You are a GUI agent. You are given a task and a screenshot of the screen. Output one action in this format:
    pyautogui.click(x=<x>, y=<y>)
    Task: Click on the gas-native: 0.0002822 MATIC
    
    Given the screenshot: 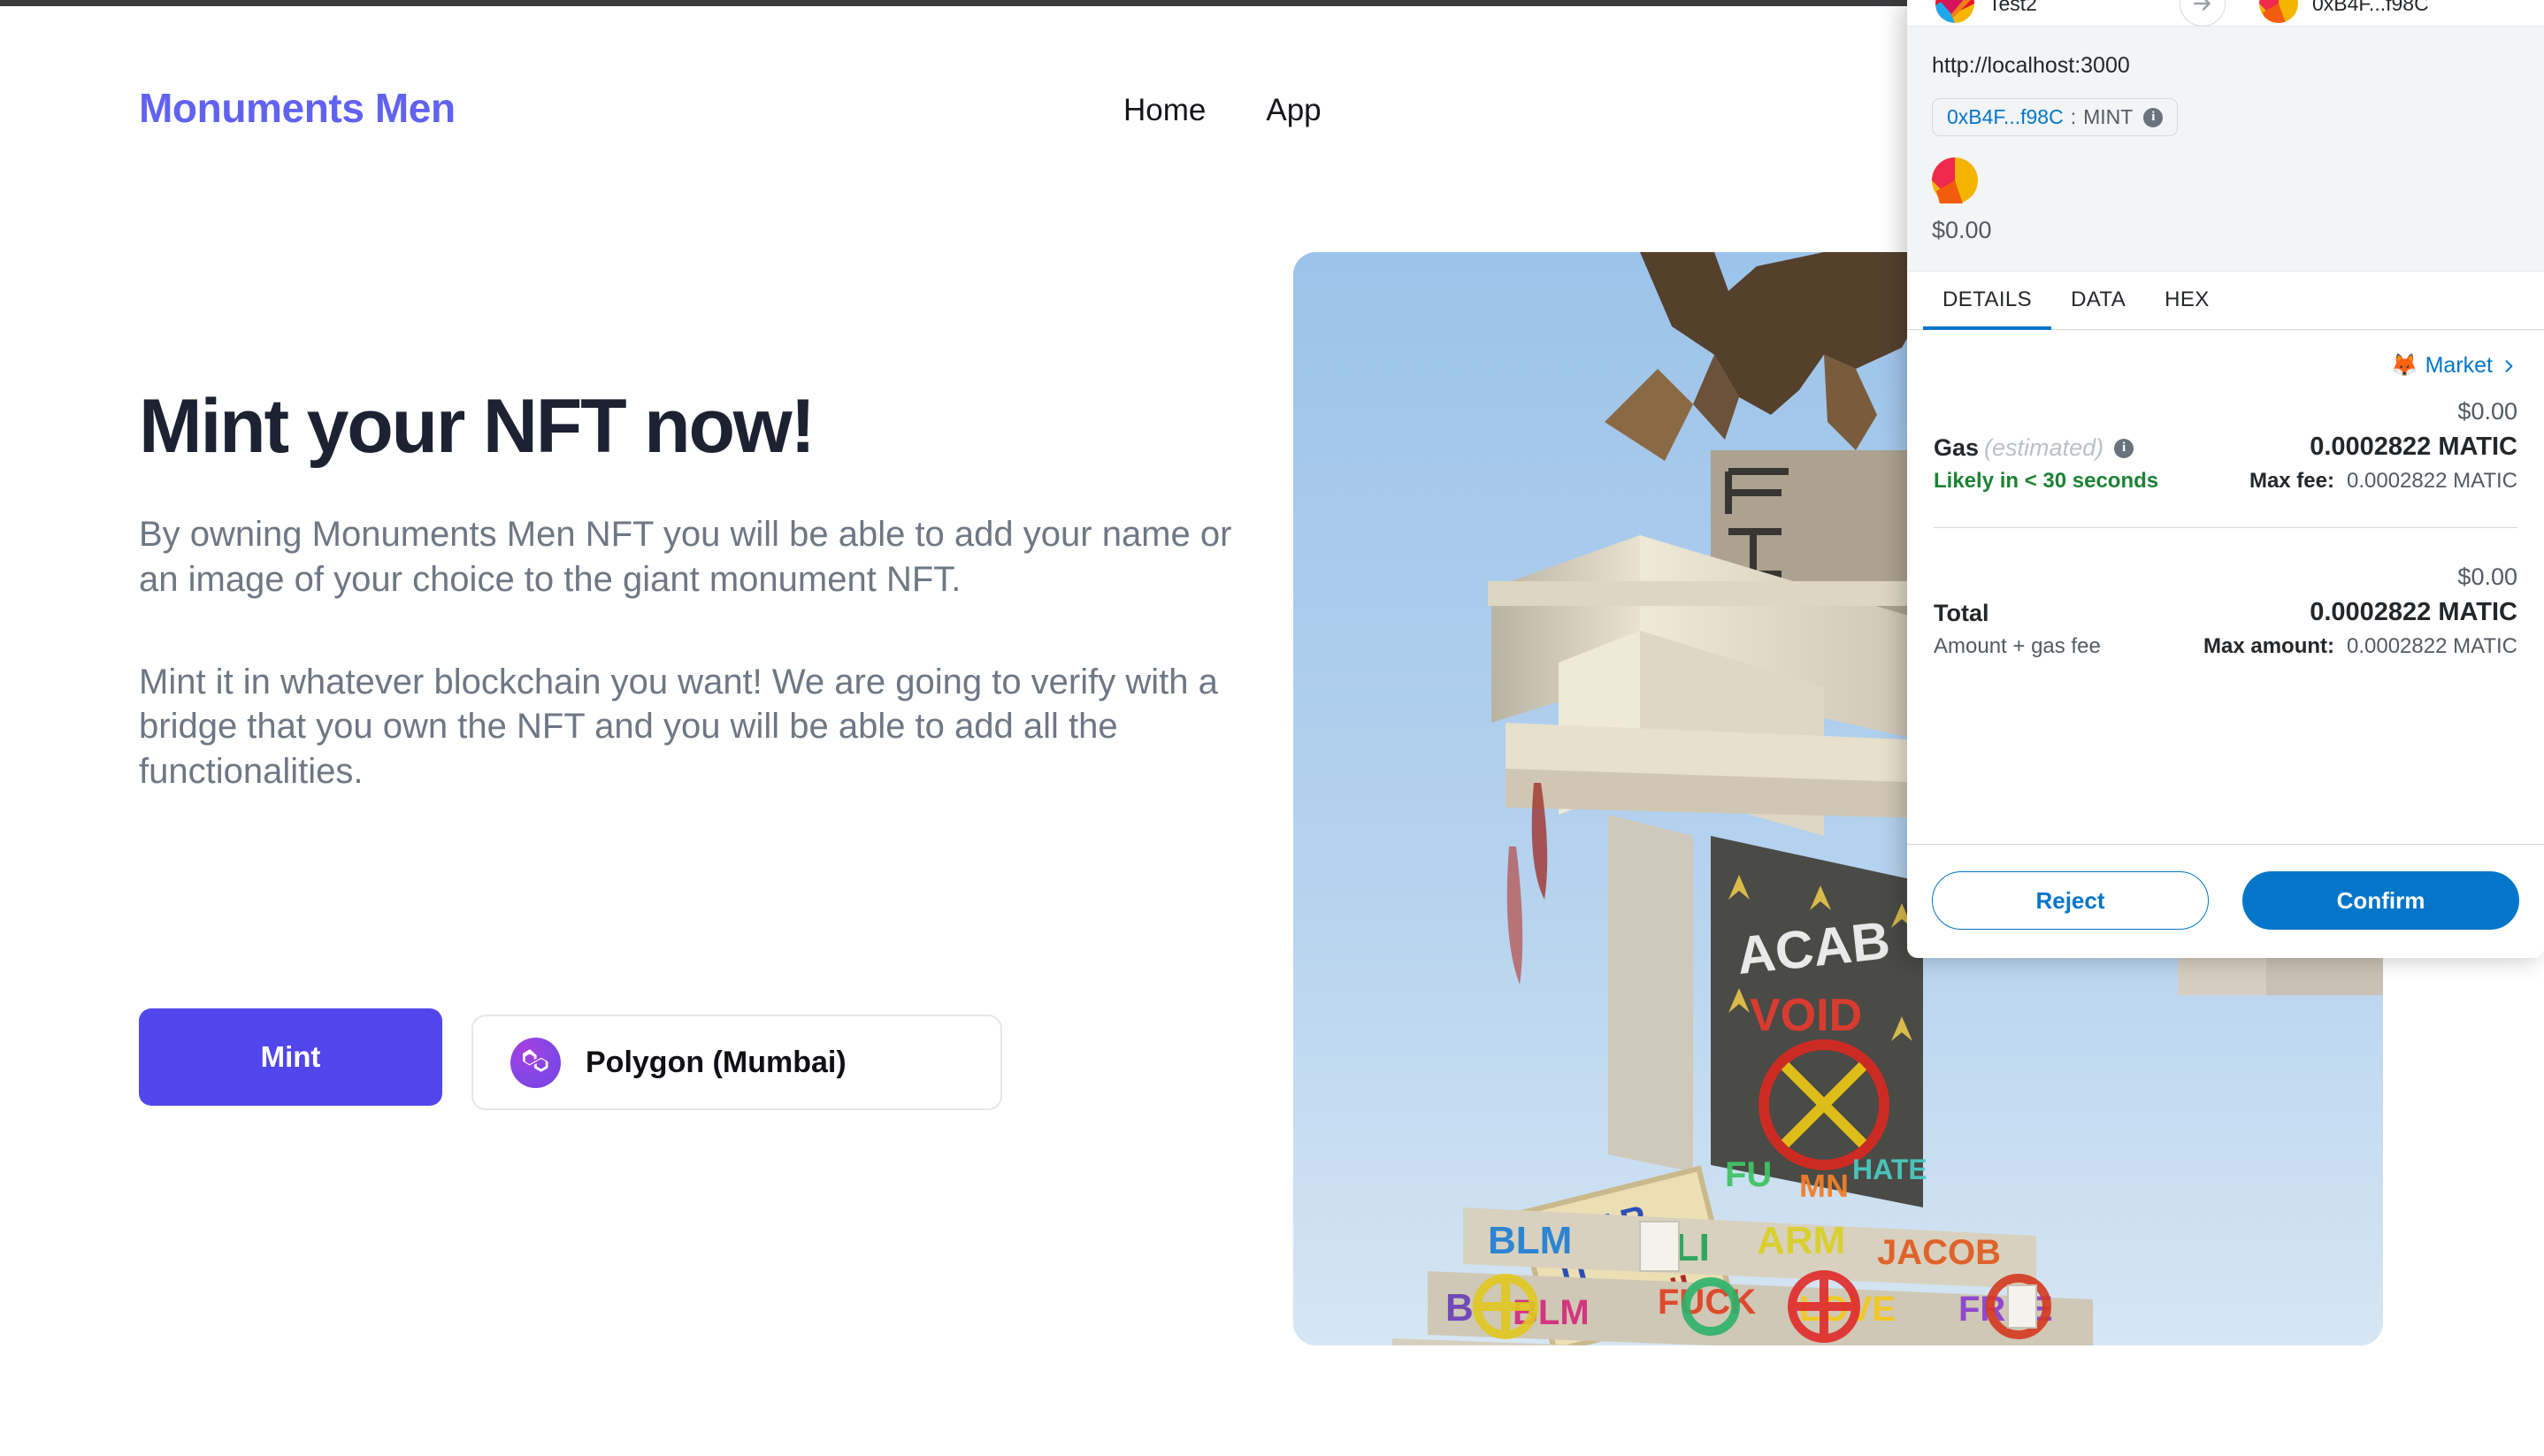 What is the action you would take?
    pyautogui.click(x=2413, y=447)
    